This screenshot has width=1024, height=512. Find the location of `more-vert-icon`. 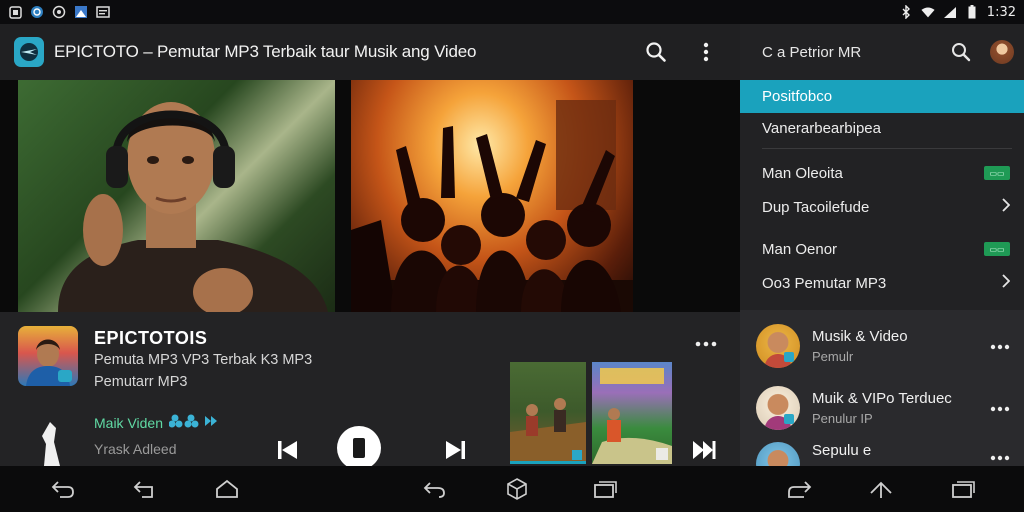

more-vert-icon is located at coordinates (706, 52).